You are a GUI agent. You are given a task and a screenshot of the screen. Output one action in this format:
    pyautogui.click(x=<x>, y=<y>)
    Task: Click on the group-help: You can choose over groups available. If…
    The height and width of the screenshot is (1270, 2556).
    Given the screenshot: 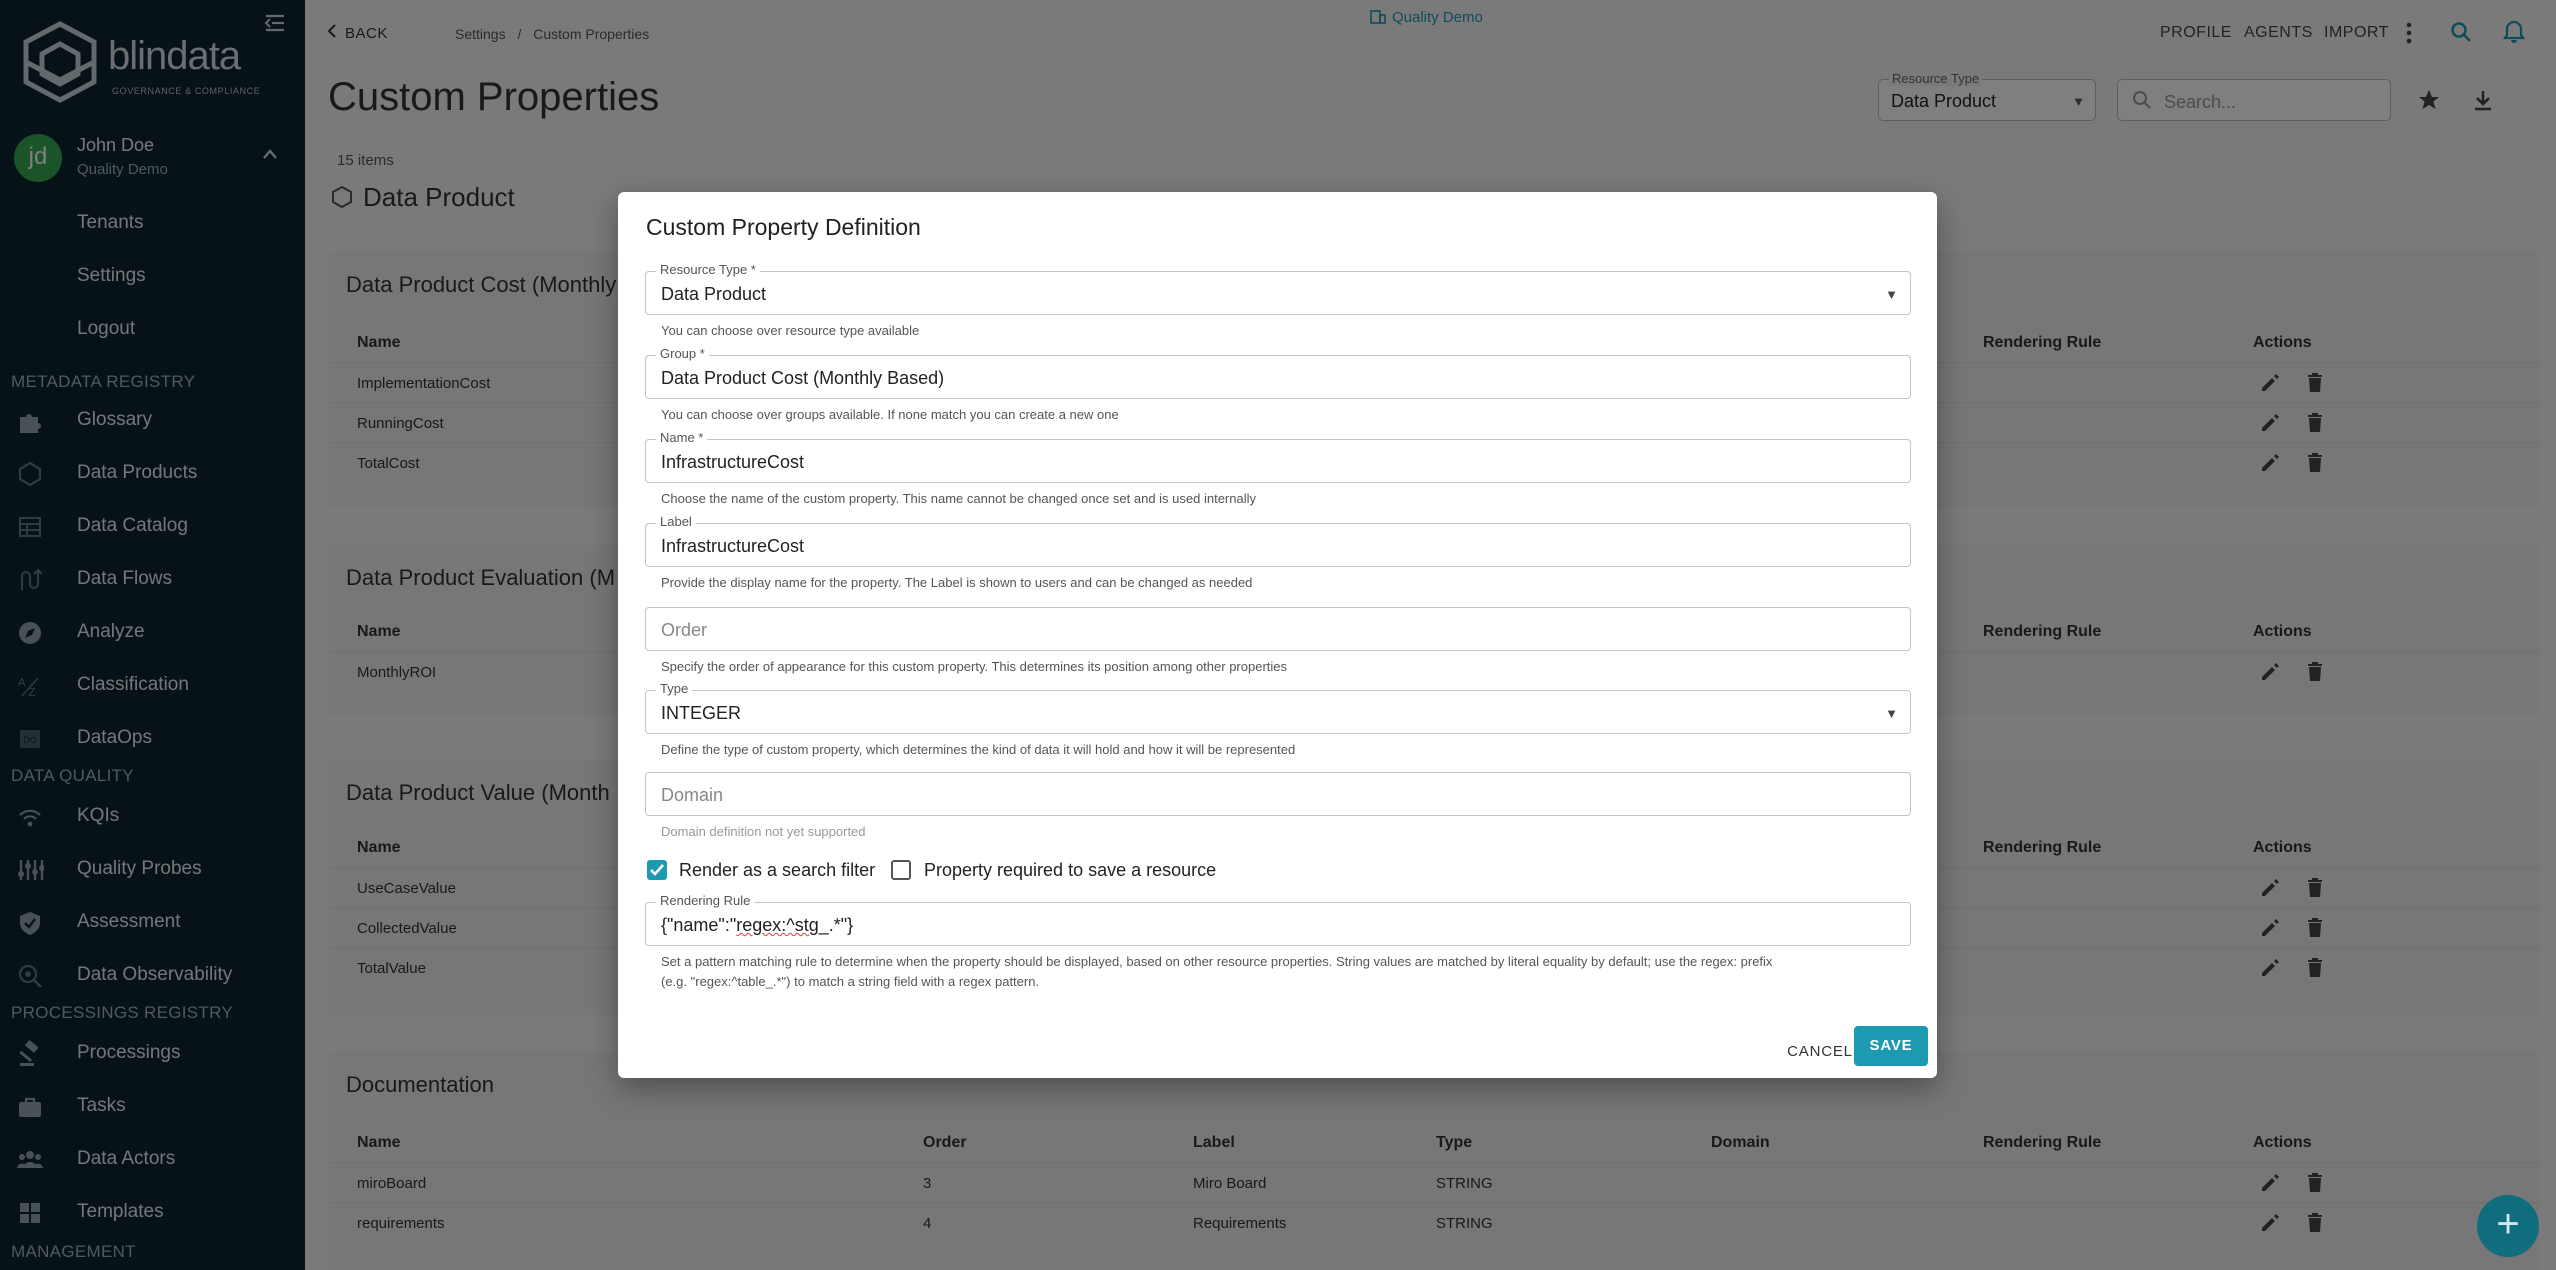 What is the action you would take?
    pyautogui.click(x=890, y=414)
    